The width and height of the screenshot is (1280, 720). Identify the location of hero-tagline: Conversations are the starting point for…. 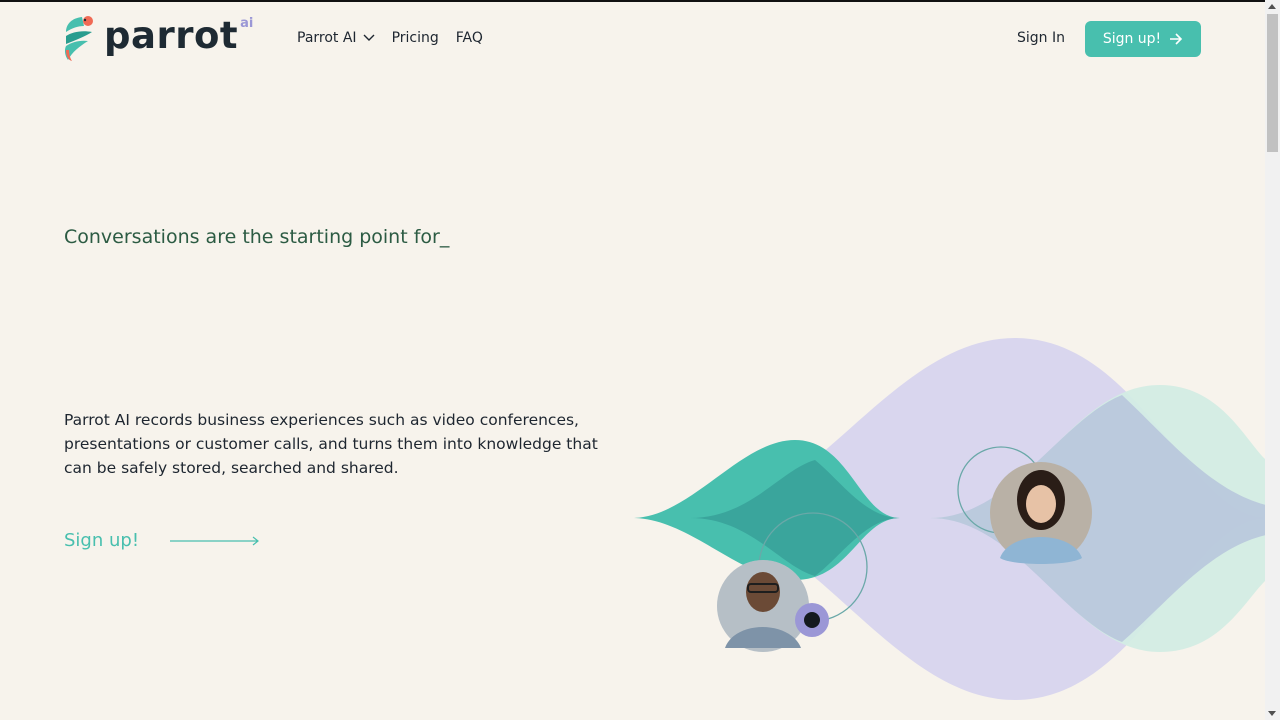
(257, 237).